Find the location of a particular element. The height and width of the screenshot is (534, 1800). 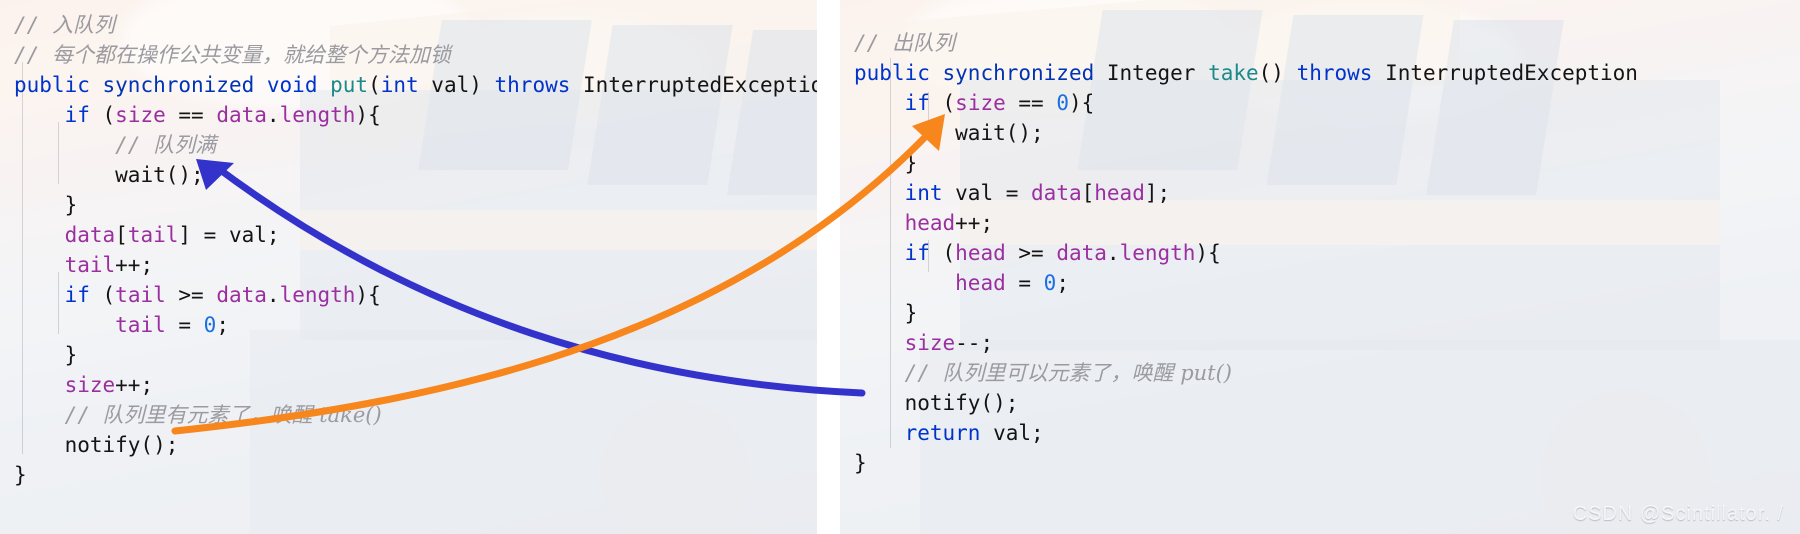

code-token-plain: [ is located at coordinates (121, 235).